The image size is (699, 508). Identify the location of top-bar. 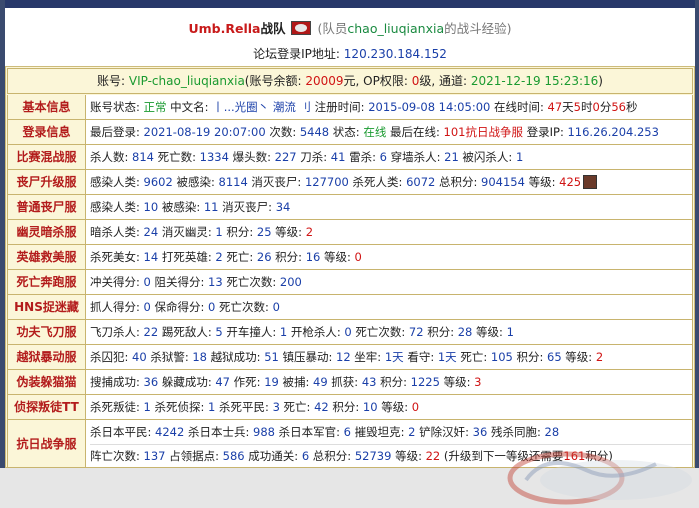
(349, 4).